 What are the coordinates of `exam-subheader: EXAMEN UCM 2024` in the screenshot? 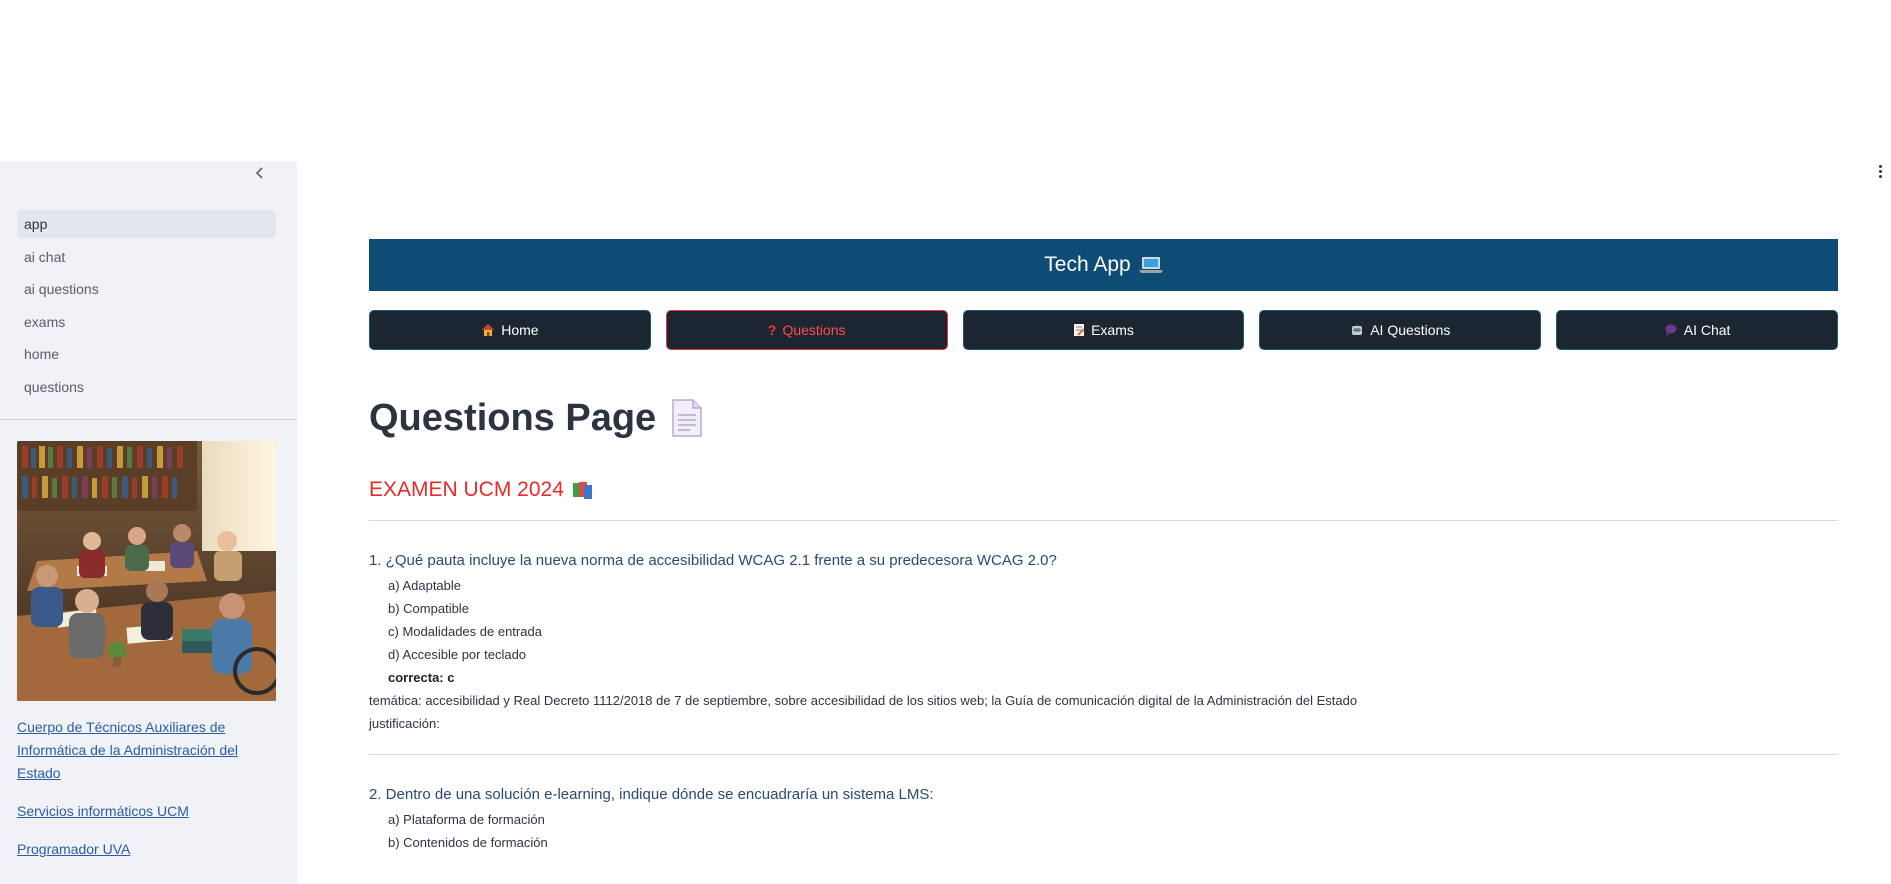 It's located at (1103, 490).